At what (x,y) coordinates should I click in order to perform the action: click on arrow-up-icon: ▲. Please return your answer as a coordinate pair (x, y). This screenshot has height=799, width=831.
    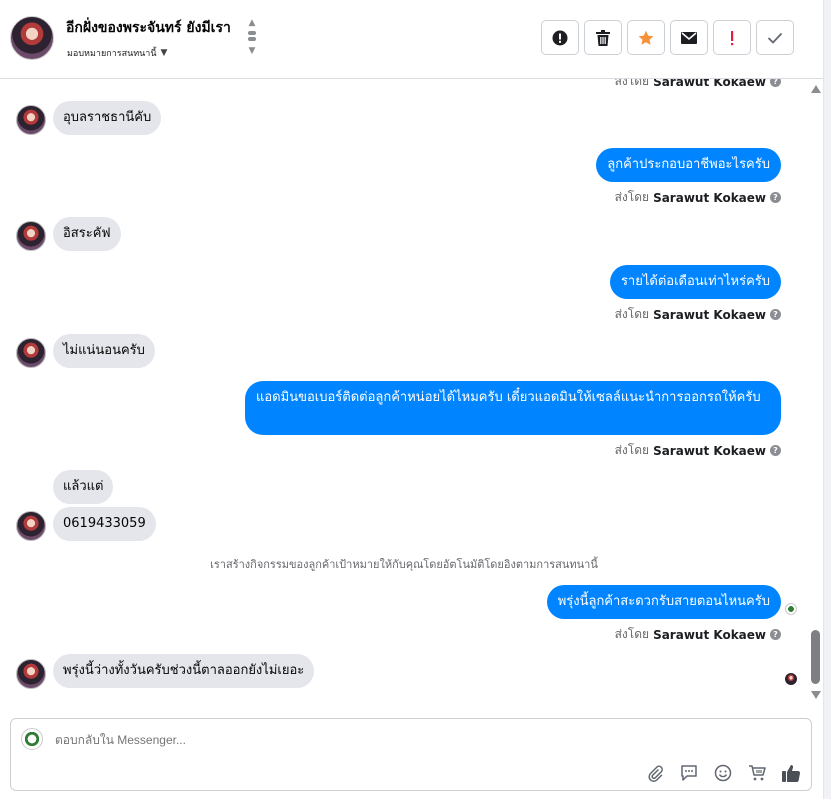
    Looking at the image, I should click on (252, 23).